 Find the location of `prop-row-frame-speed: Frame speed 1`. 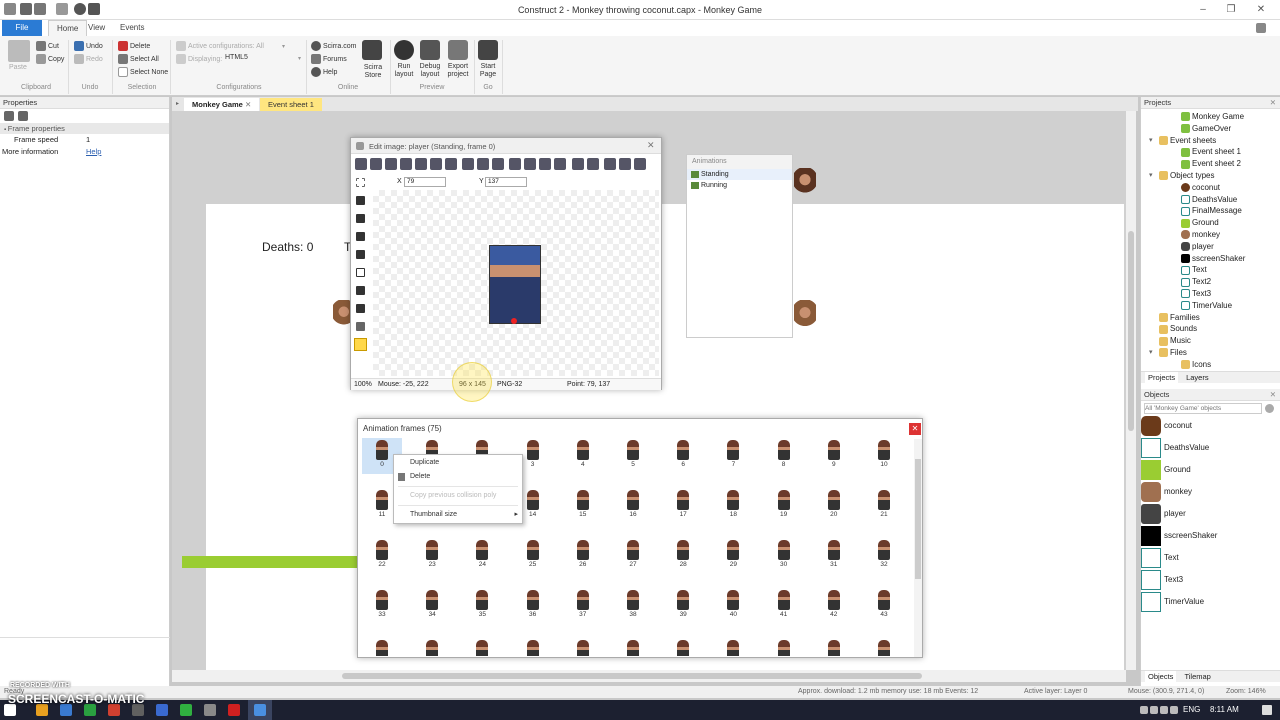

prop-row-frame-speed: Frame speed 1 is located at coordinates (84, 140).